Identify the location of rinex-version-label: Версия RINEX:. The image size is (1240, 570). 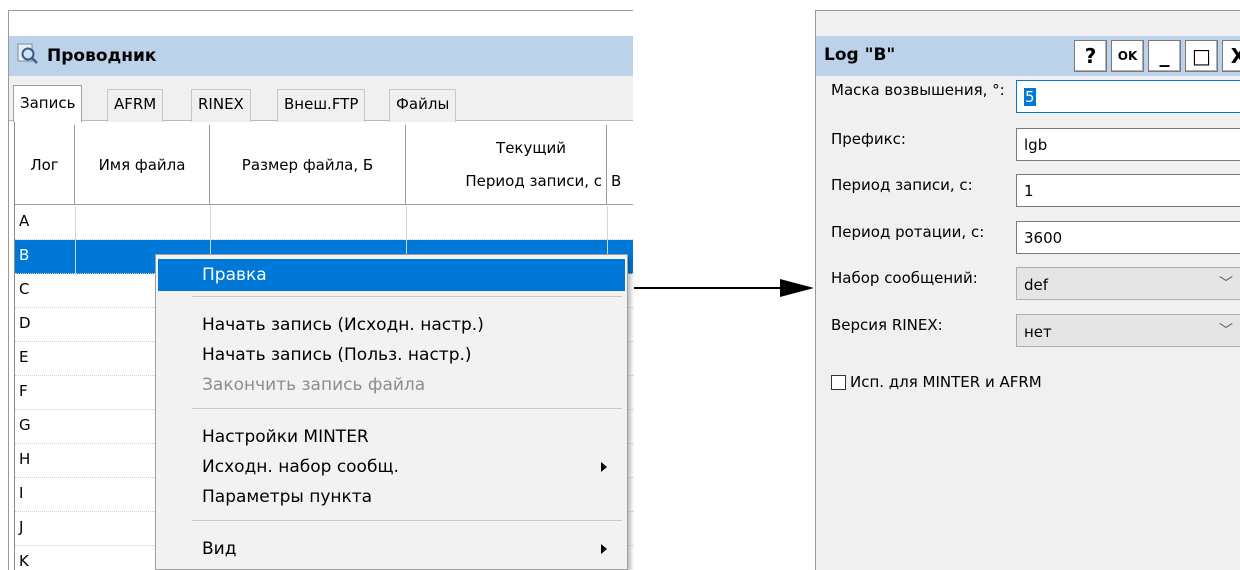
(887, 325).